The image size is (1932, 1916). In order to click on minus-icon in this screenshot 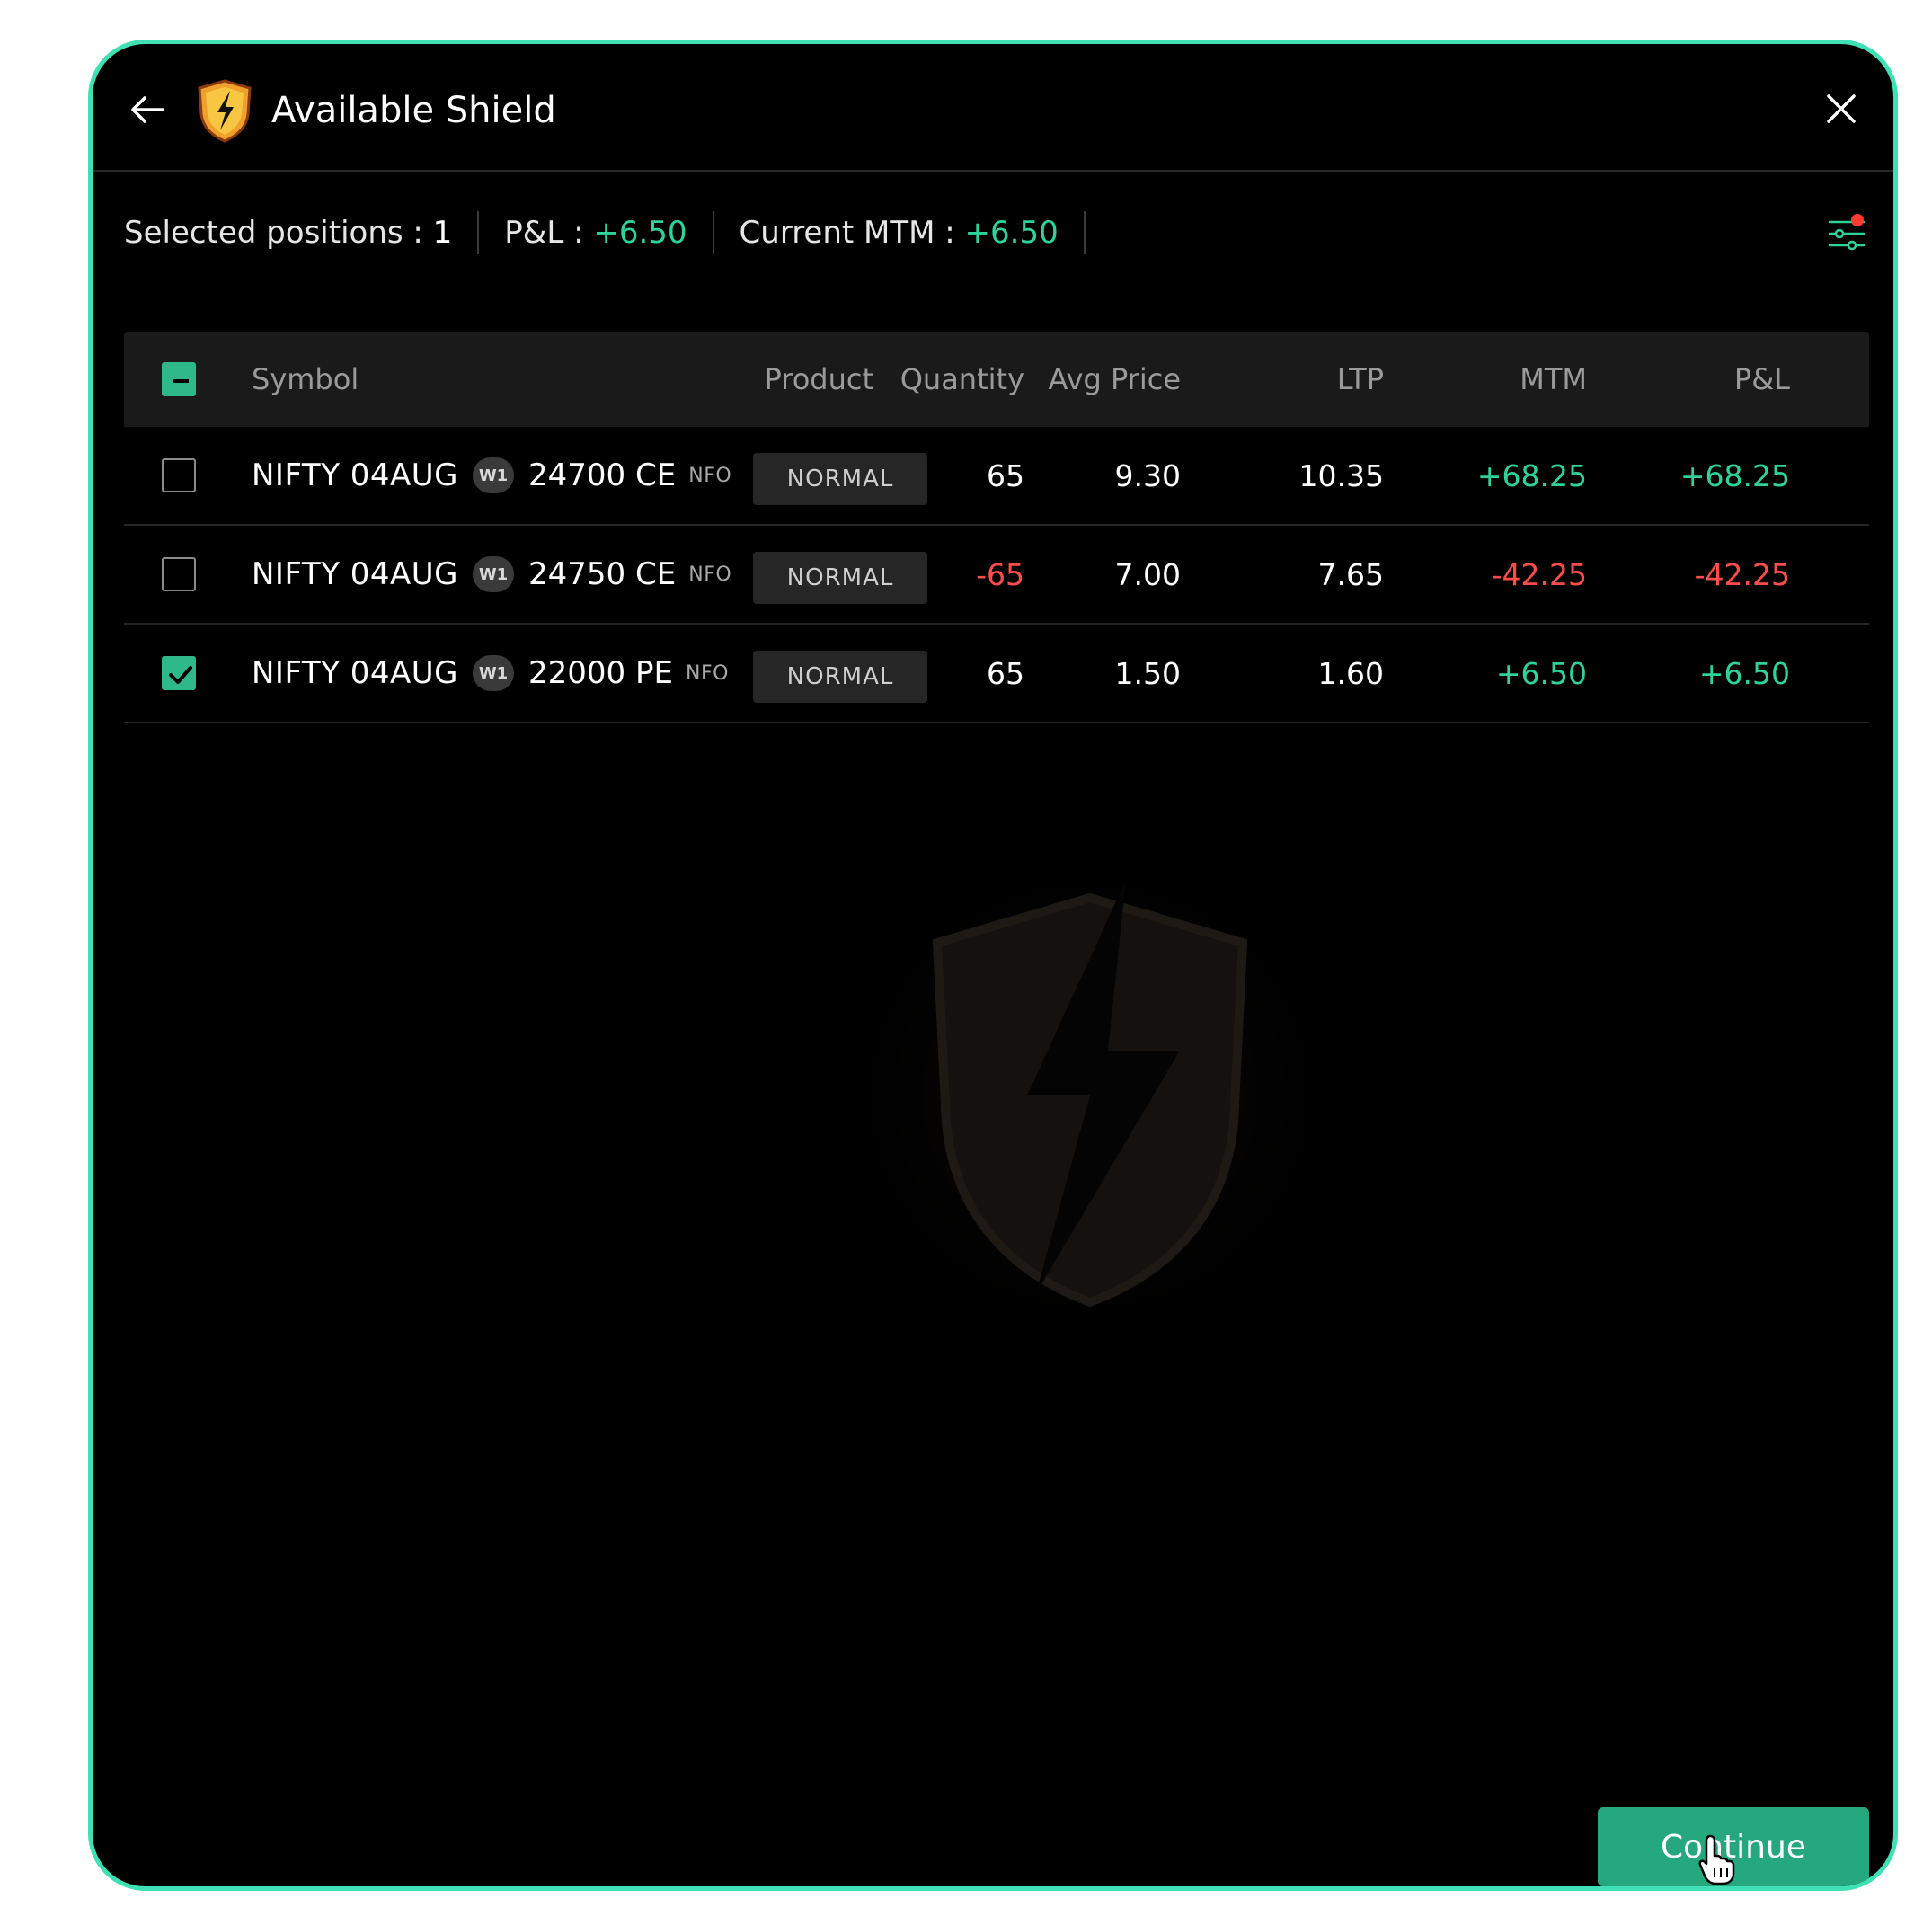, I will do `click(181, 381)`.